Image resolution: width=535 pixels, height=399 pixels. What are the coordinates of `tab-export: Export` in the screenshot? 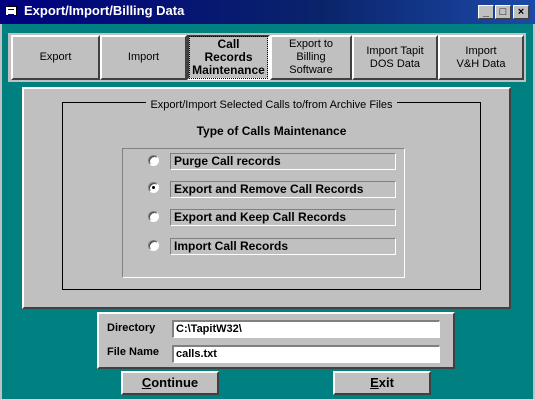 It's located at (55, 57).